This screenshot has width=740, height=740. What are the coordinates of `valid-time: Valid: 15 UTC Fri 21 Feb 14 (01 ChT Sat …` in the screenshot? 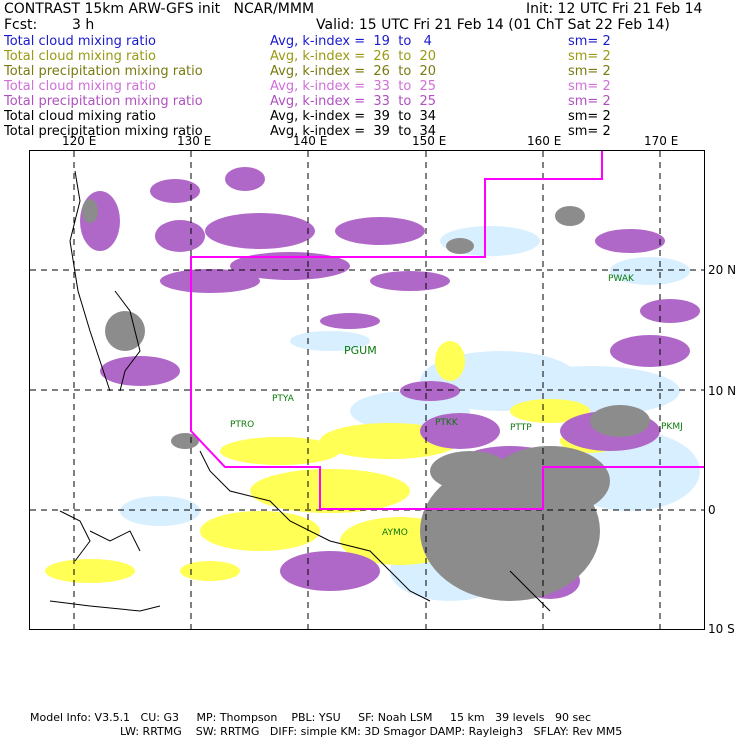 It's located at (493, 25).